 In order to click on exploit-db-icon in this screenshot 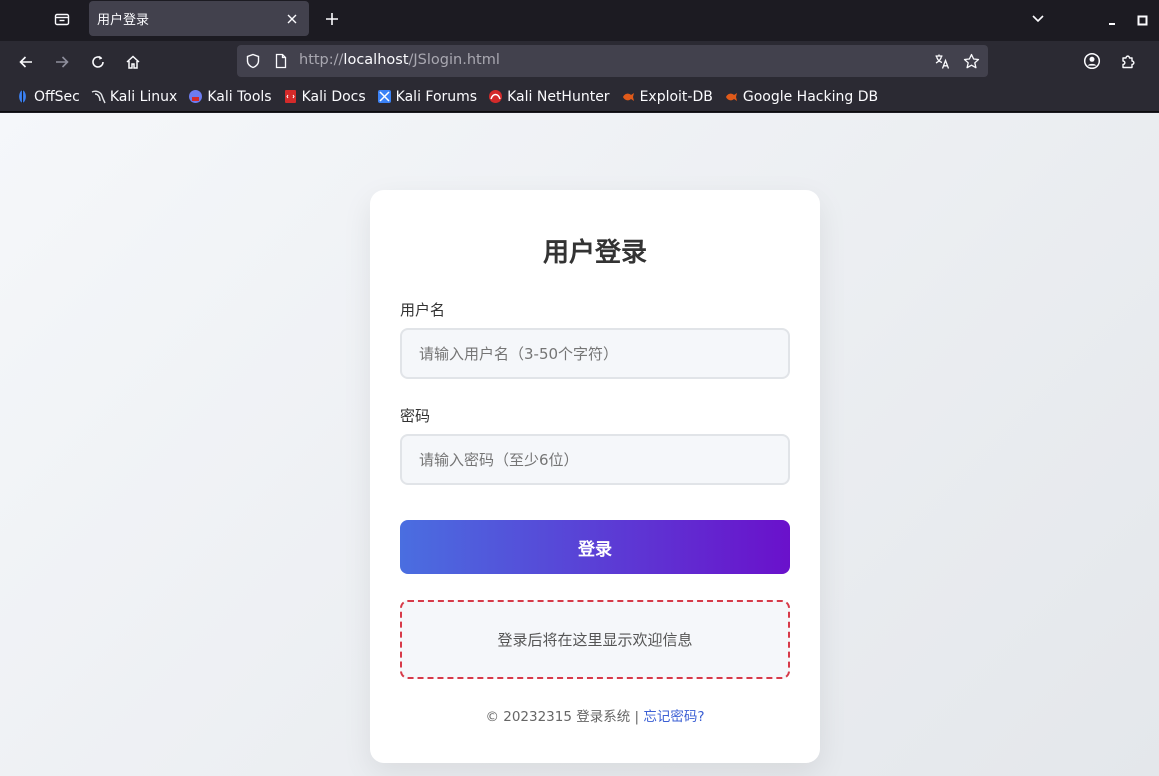, I will do `click(628, 96)`.